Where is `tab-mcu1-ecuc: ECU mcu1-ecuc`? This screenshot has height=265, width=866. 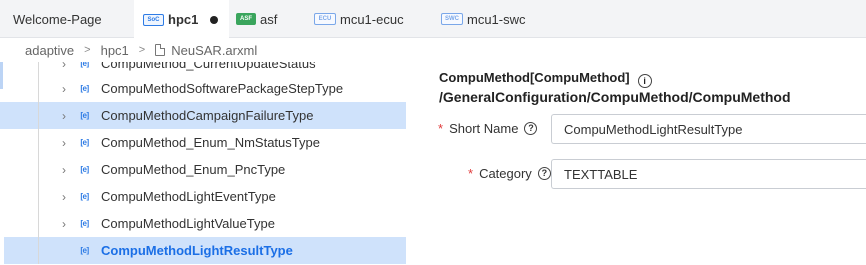 tab-mcu1-ecuc: ECU mcu1-ecuc is located at coordinates (359, 19).